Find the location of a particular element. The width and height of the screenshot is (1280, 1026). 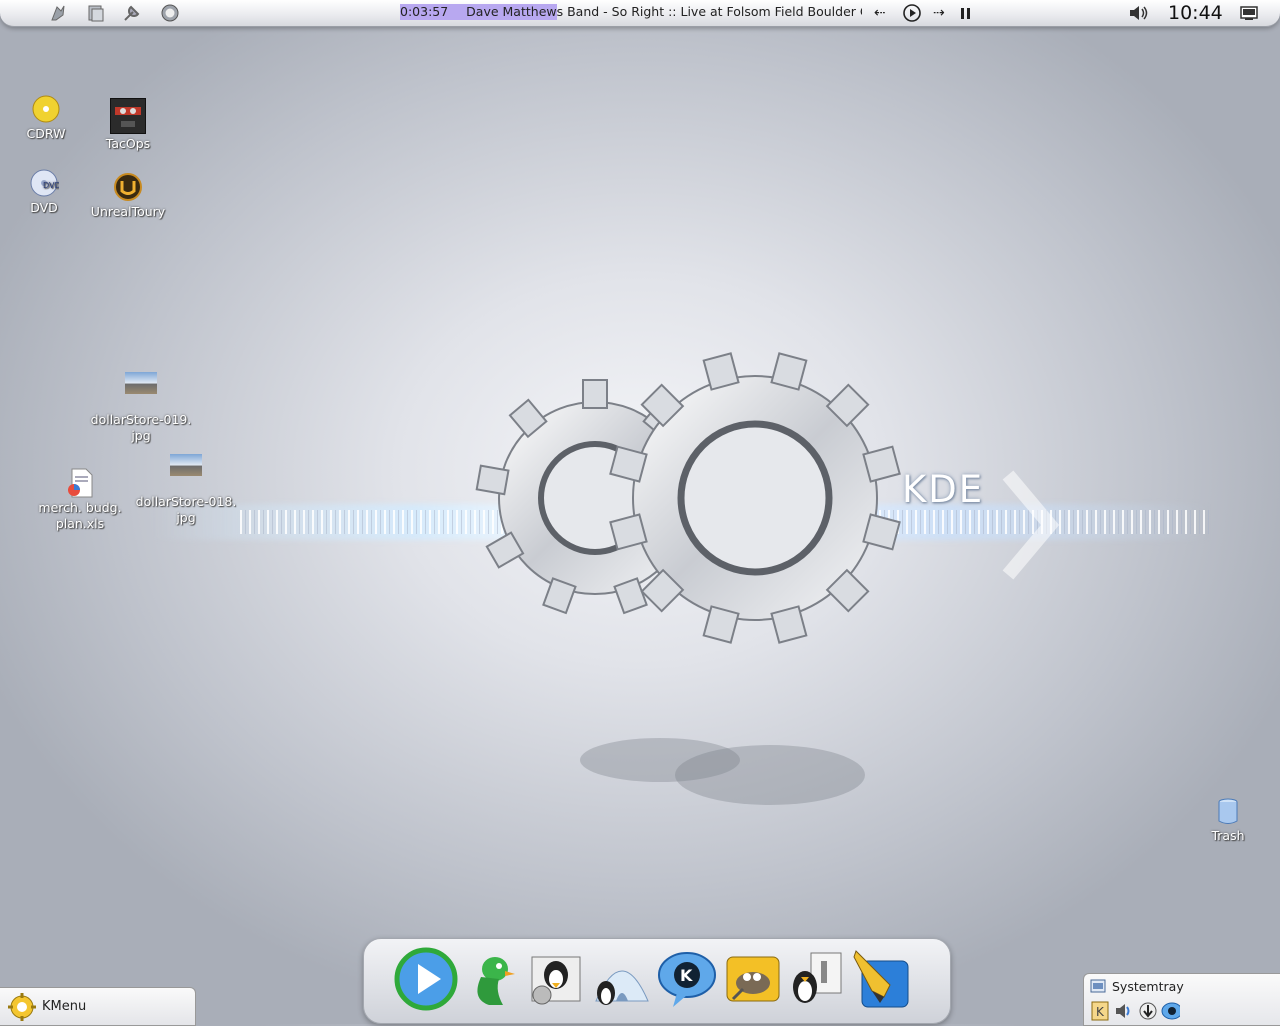

kde-tray-icon: K is located at coordinates (1100, 1011).